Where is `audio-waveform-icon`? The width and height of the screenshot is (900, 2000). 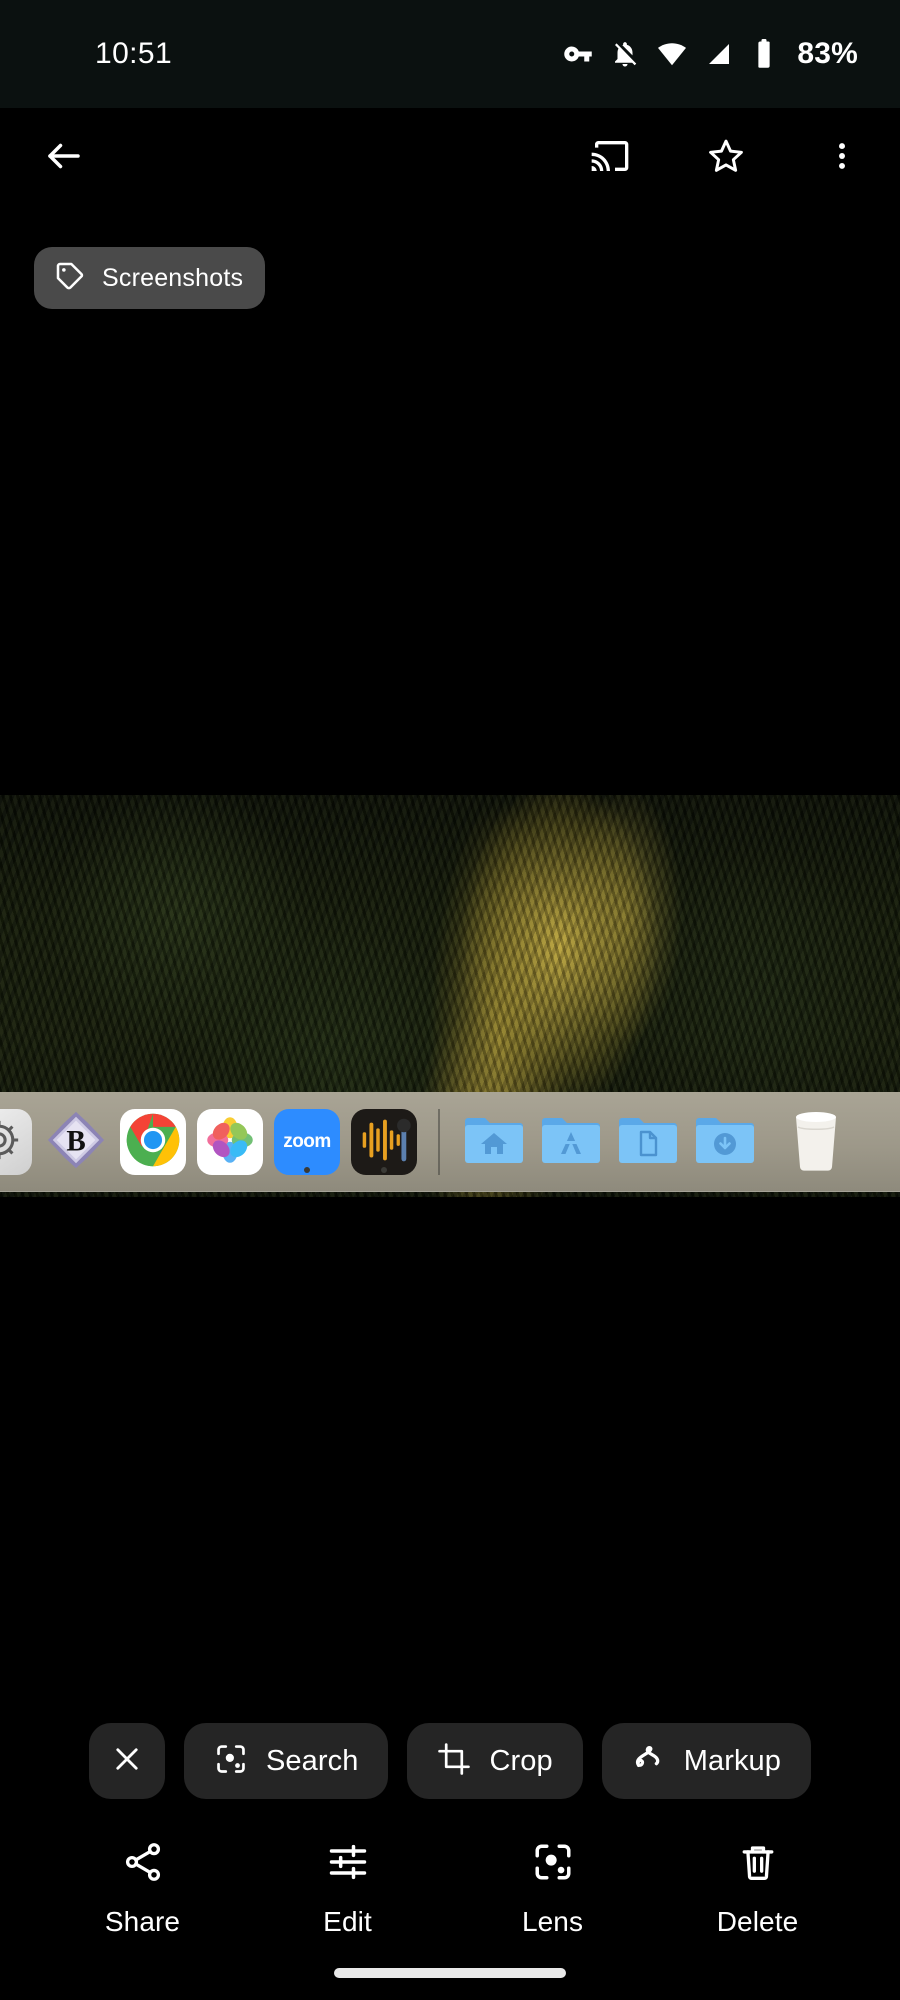
audio-waveform-icon is located at coordinates (384, 1142).